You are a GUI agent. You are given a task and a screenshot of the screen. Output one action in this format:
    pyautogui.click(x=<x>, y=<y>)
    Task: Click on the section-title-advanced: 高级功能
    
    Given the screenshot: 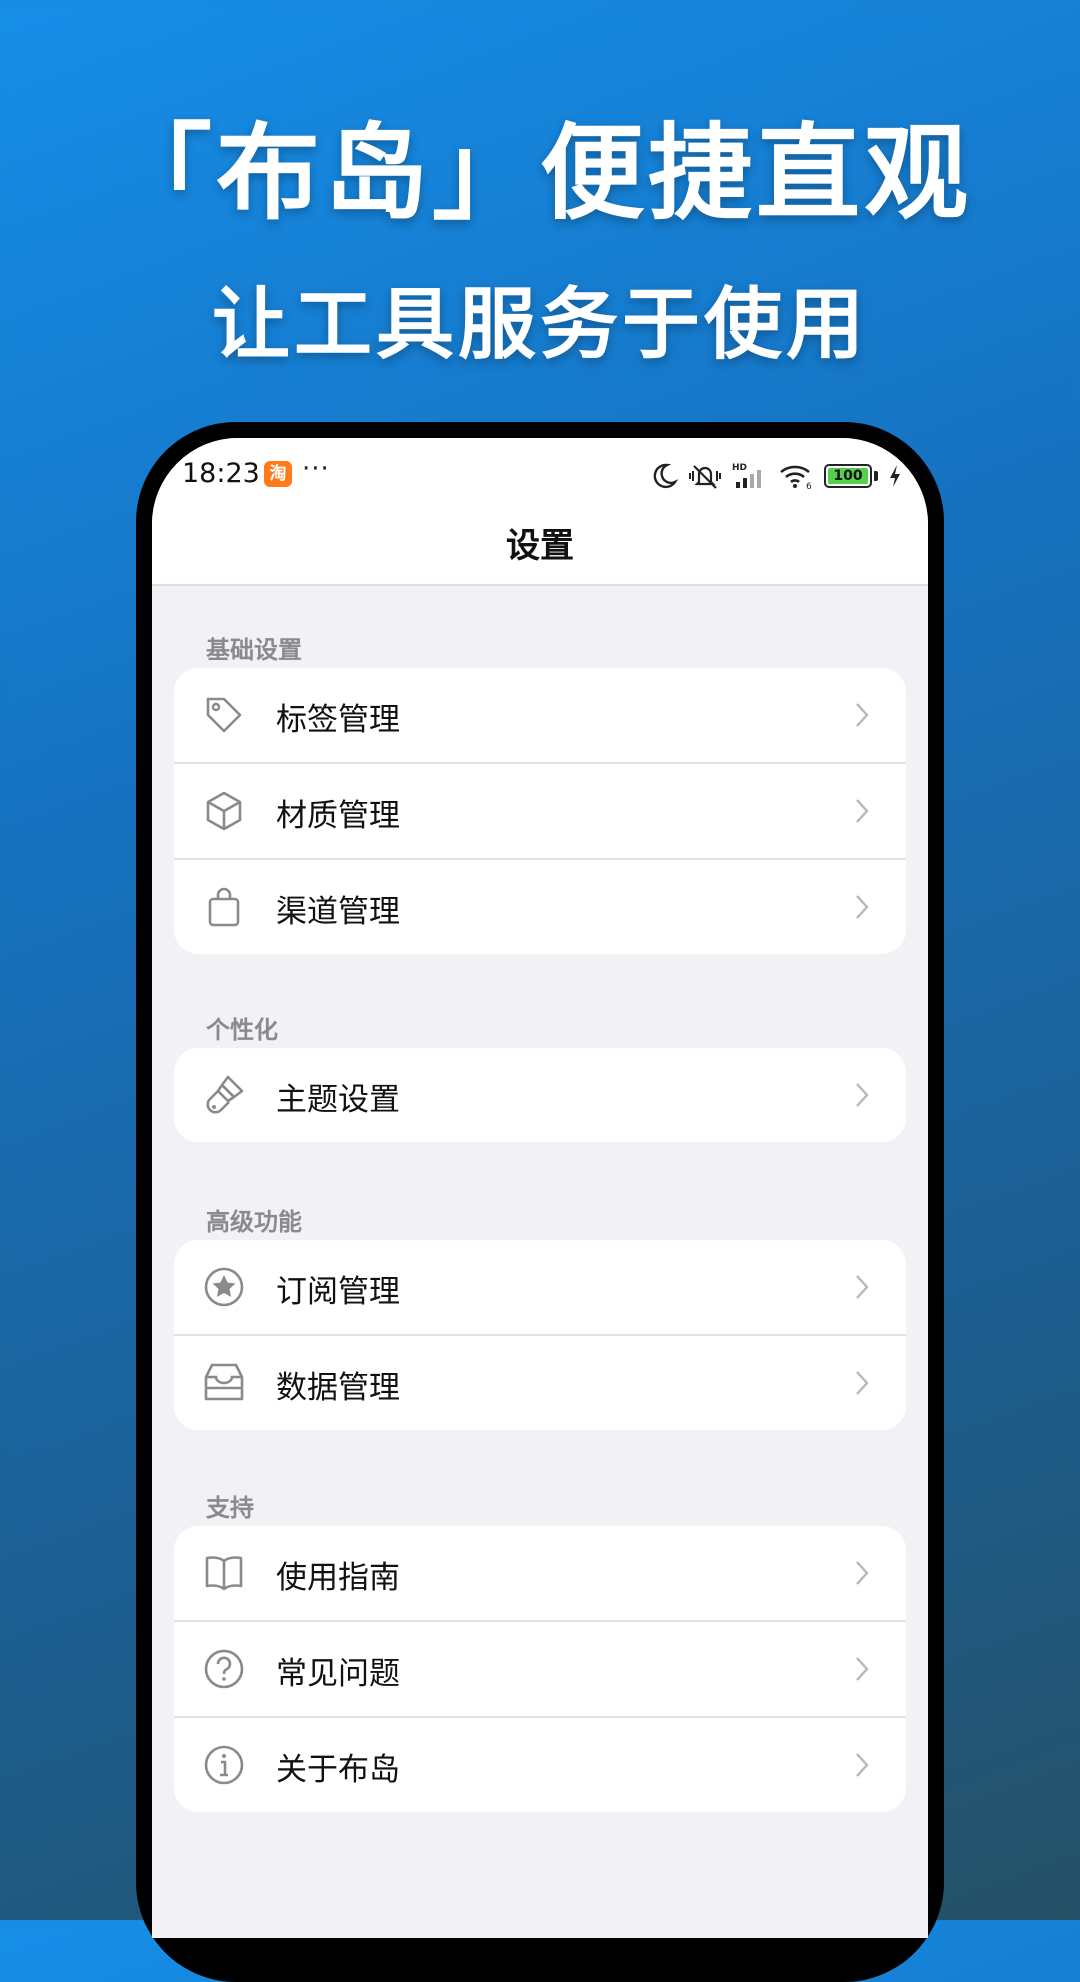 What is the action you would take?
    pyautogui.click(x=254, y=1222)
    